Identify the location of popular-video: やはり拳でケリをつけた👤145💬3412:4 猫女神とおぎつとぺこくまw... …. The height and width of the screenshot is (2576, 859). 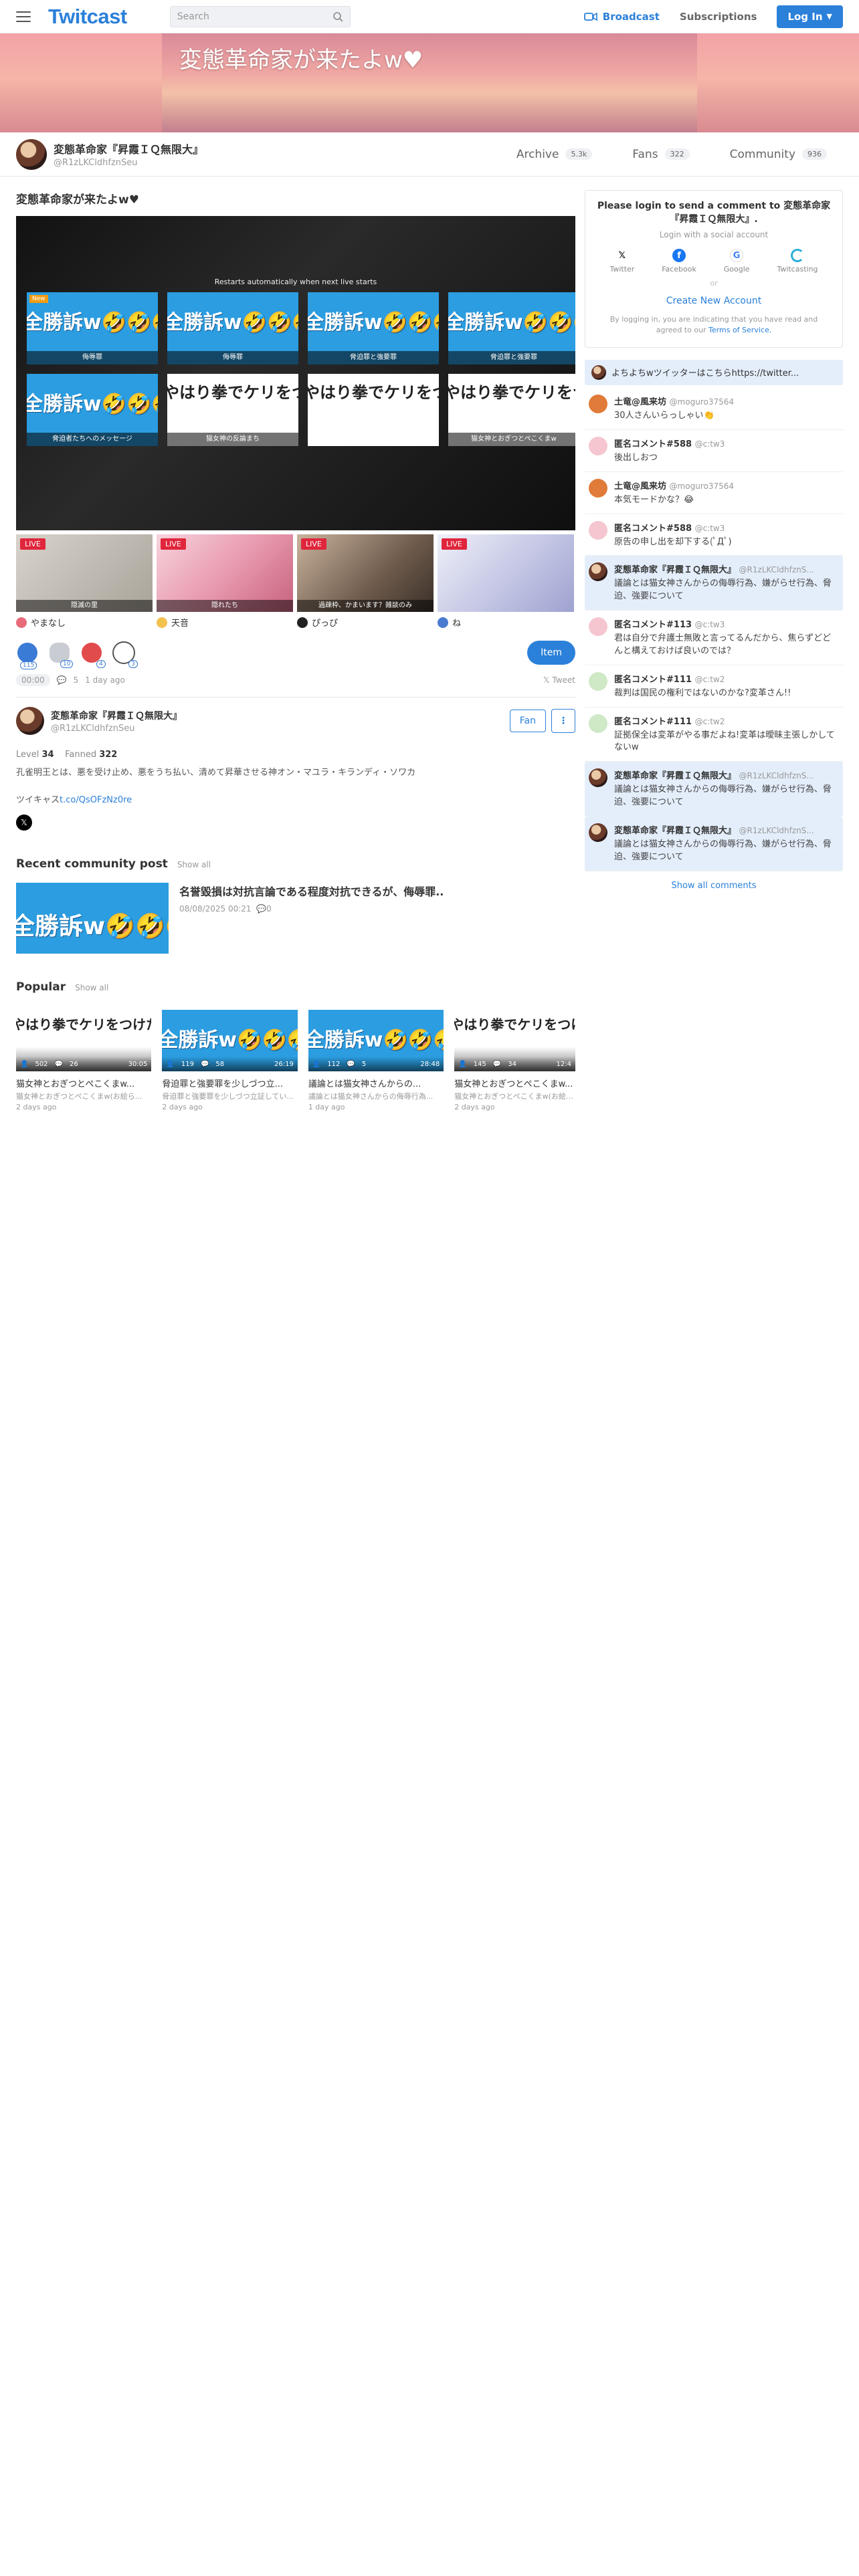
(514, 1060).